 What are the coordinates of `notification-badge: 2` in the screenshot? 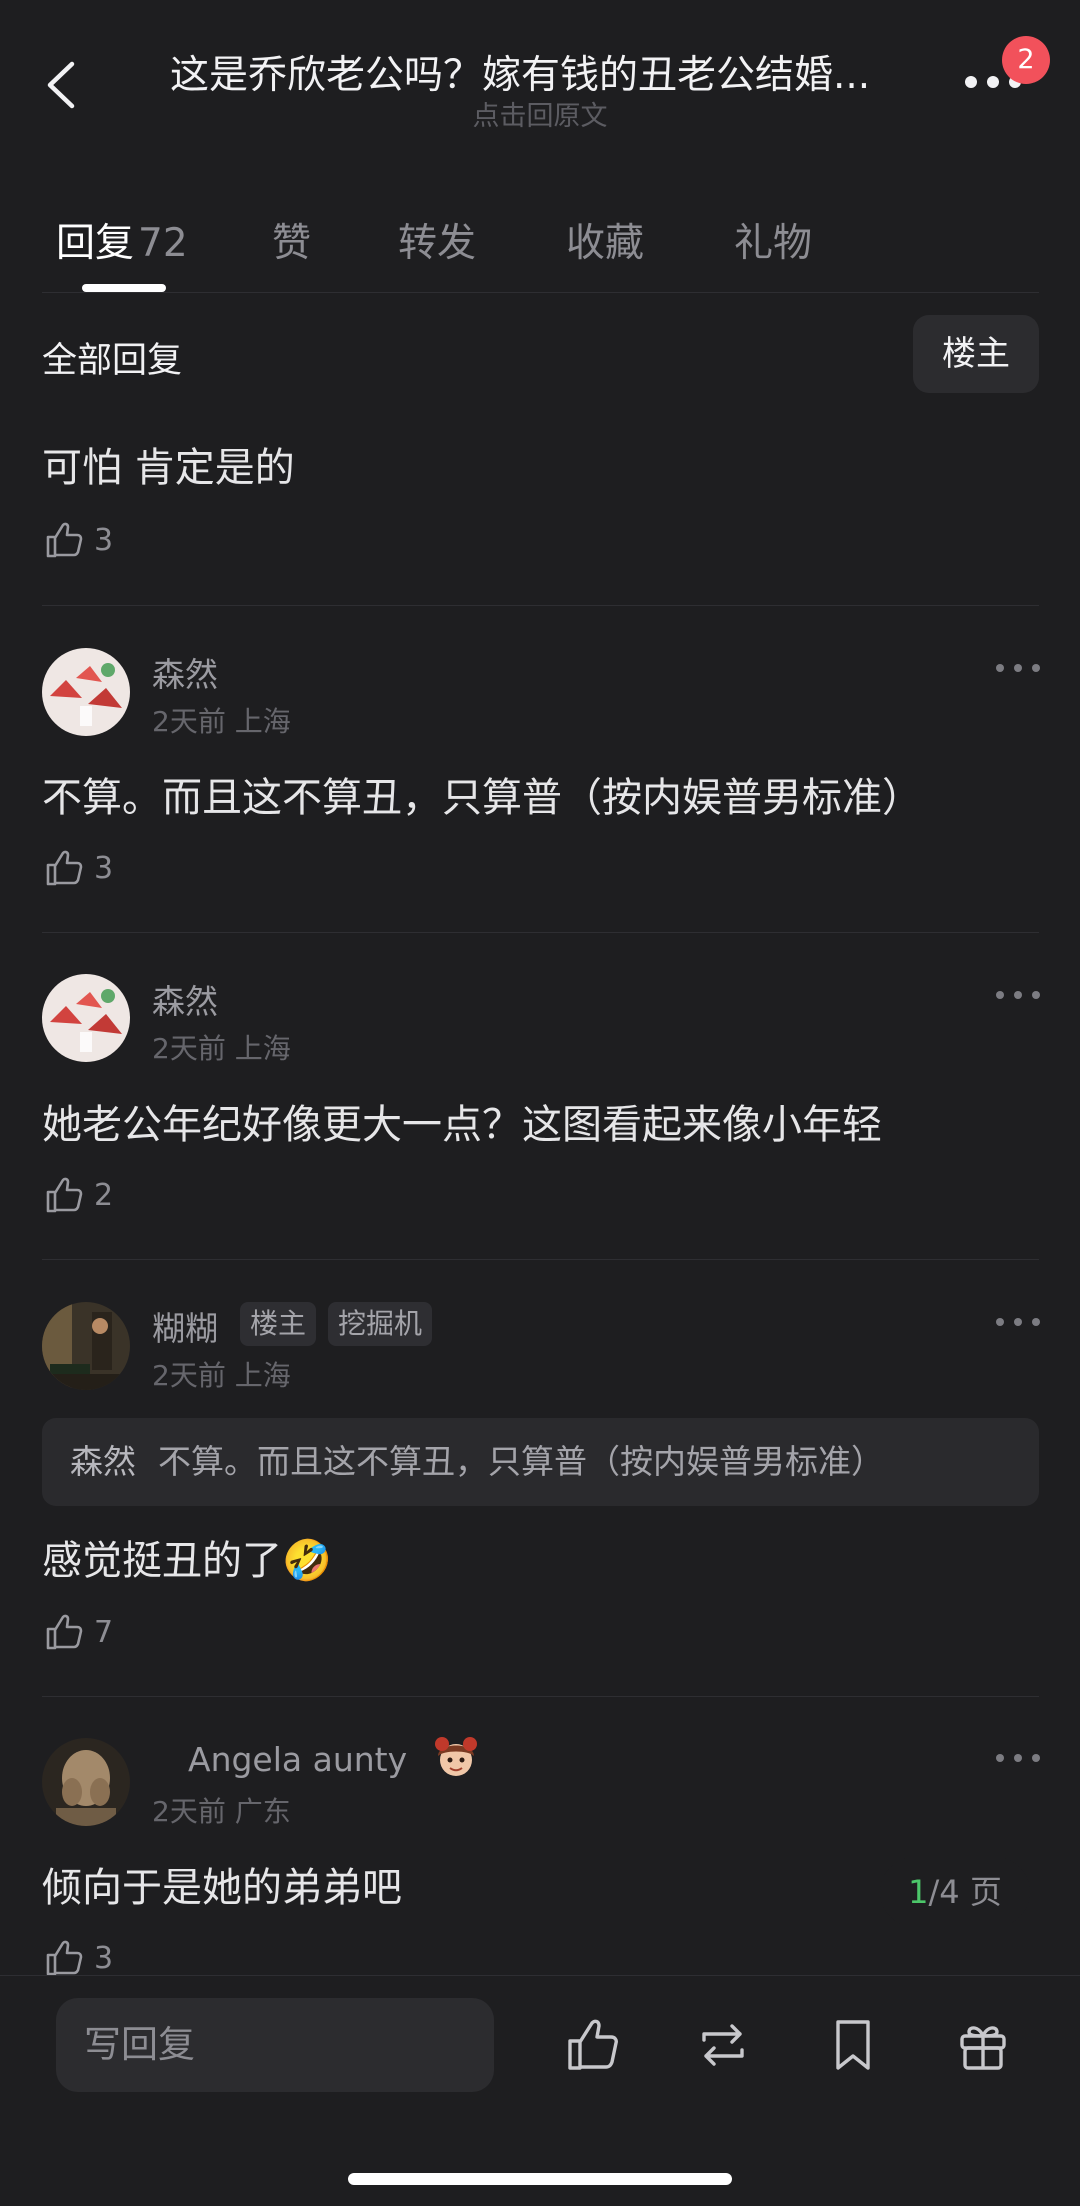 It's located at (1026, 60).